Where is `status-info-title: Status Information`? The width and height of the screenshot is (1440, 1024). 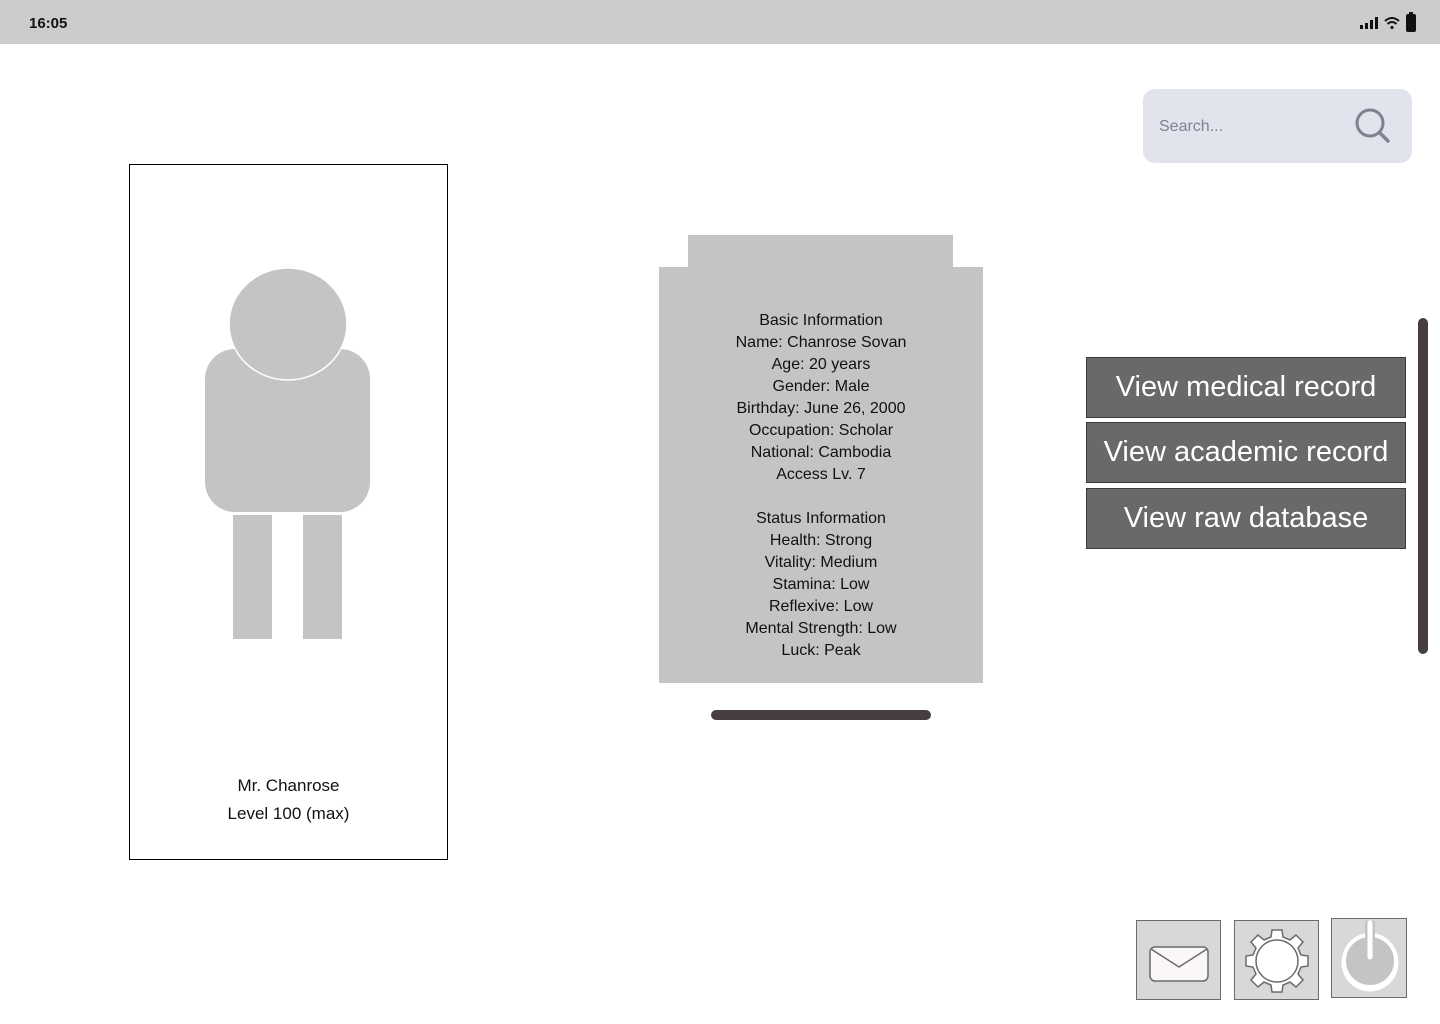
status-info-title: Status Information is located at coordinates (821, 518).